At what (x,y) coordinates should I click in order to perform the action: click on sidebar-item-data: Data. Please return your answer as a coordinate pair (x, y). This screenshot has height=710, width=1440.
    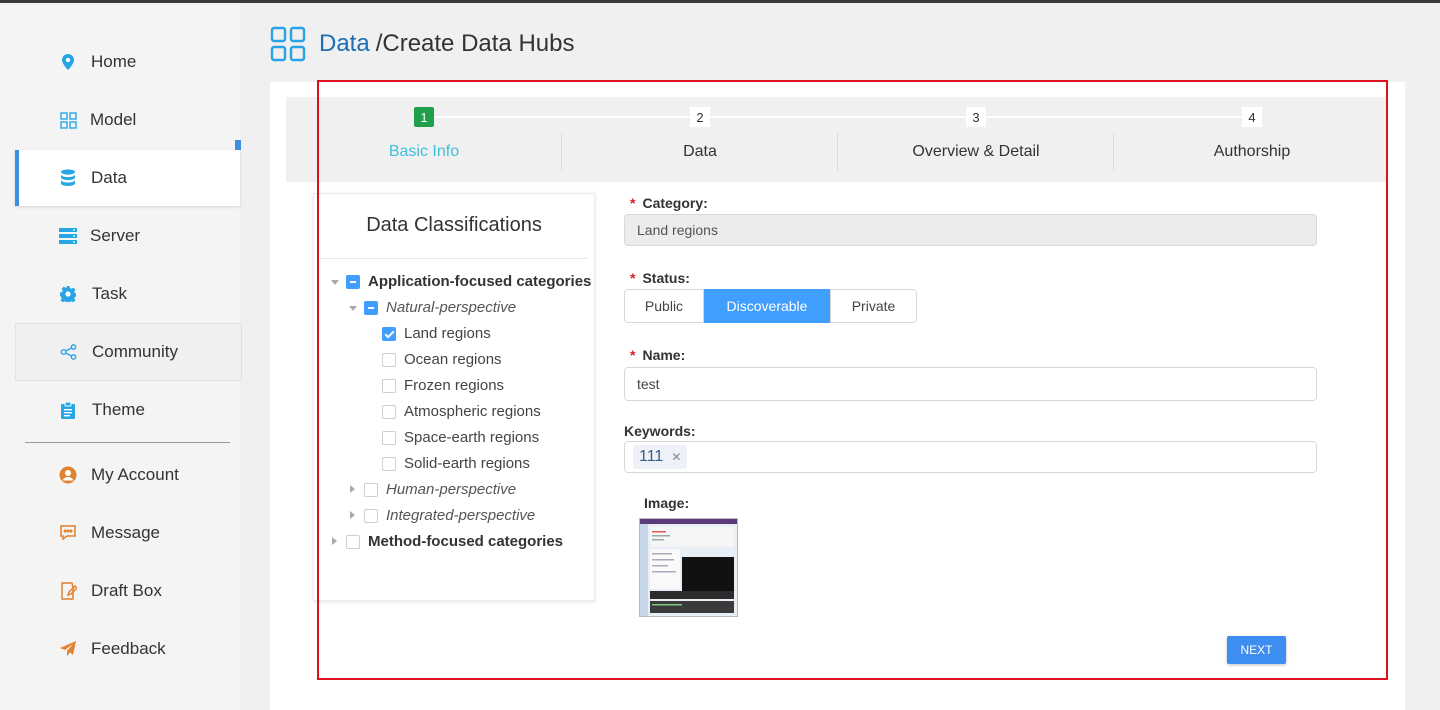
    Looking at the image, I should click on (127, 178).